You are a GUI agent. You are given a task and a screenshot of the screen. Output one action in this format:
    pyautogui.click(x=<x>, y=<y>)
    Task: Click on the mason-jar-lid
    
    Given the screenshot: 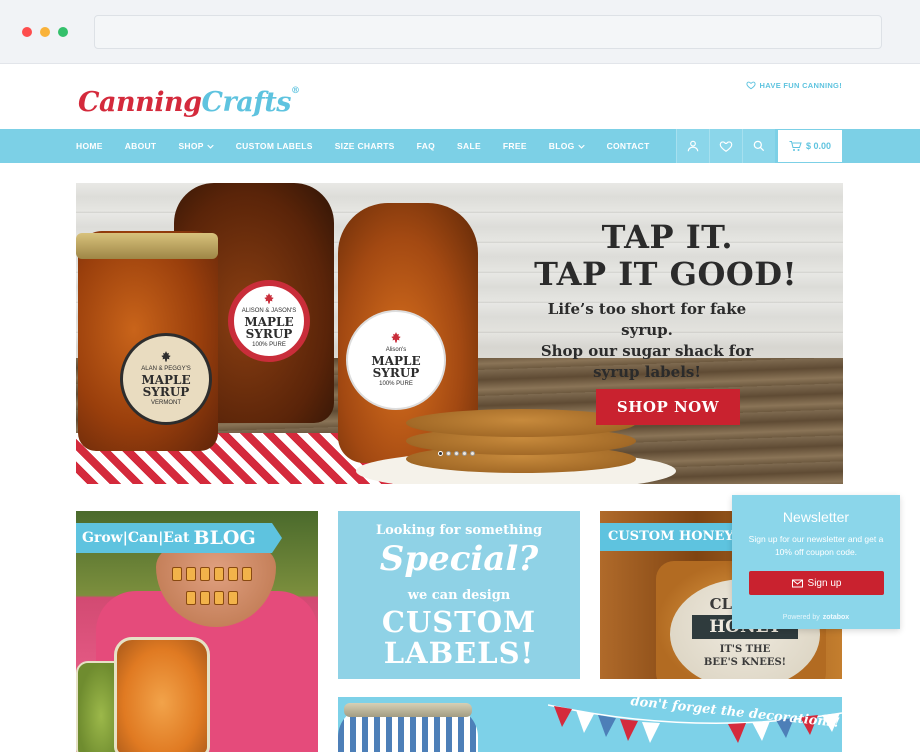 What is the action you would take?
    pyautogui.click(x=147, y=246)
    